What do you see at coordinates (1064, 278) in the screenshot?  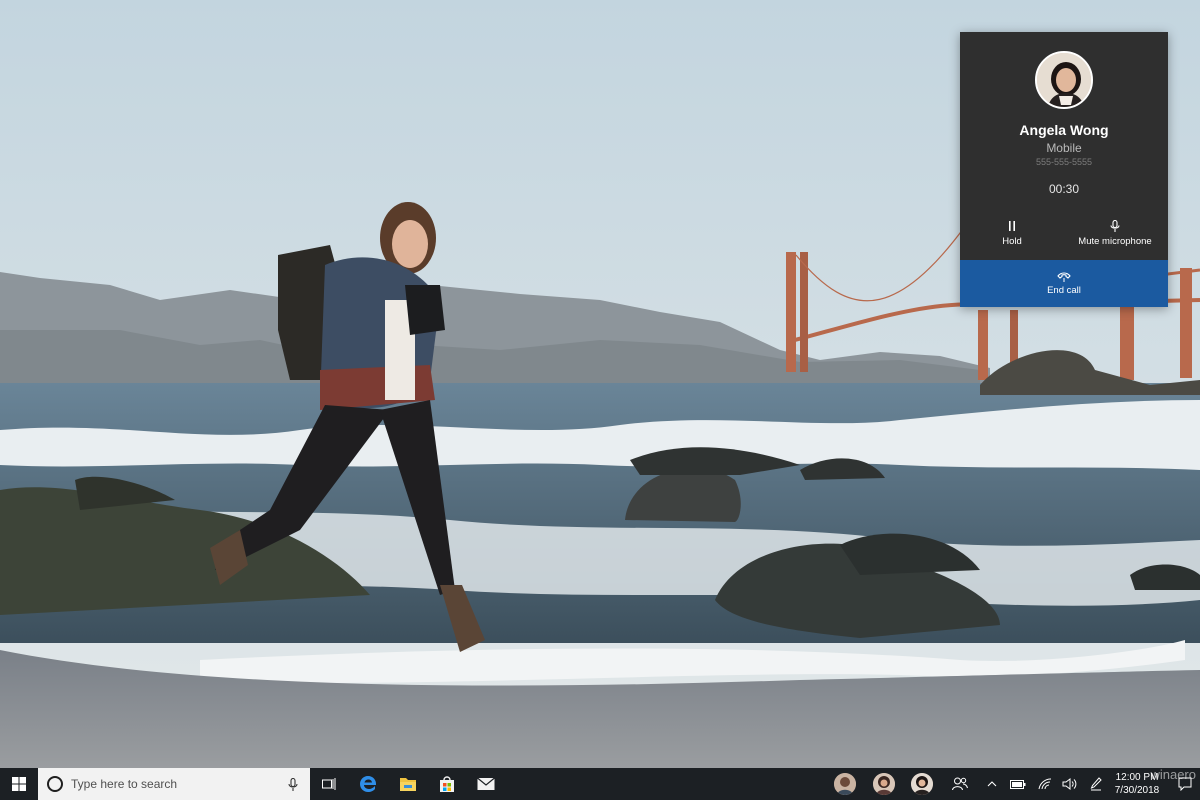 I see `hang-up-icon` at bounding box center [1064, 278].